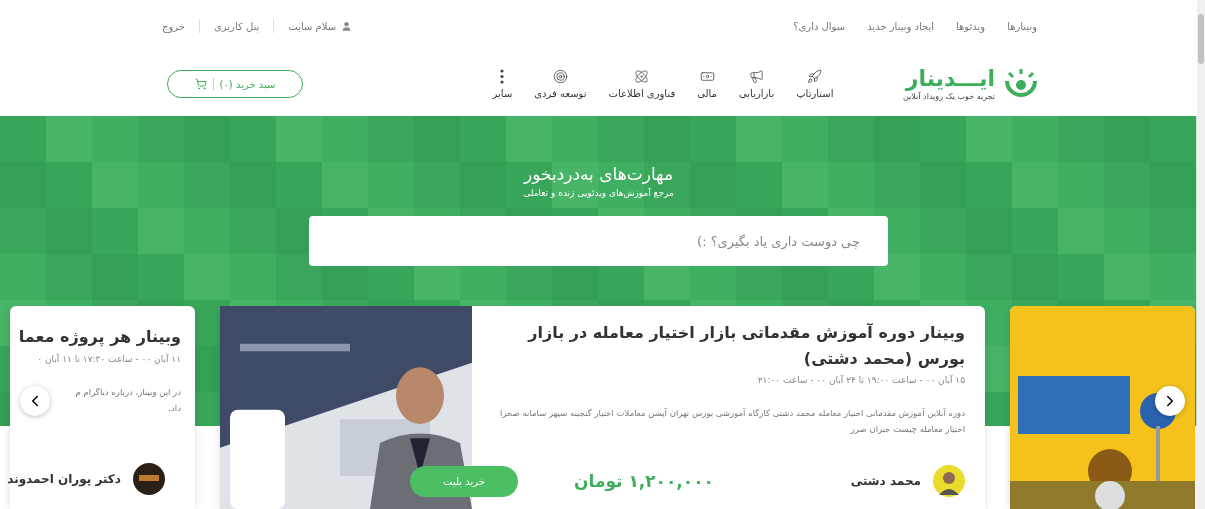 Image resolution: width=1205 pixels, height=509 pixels. I want to click on user-icon, so click(347, 26).